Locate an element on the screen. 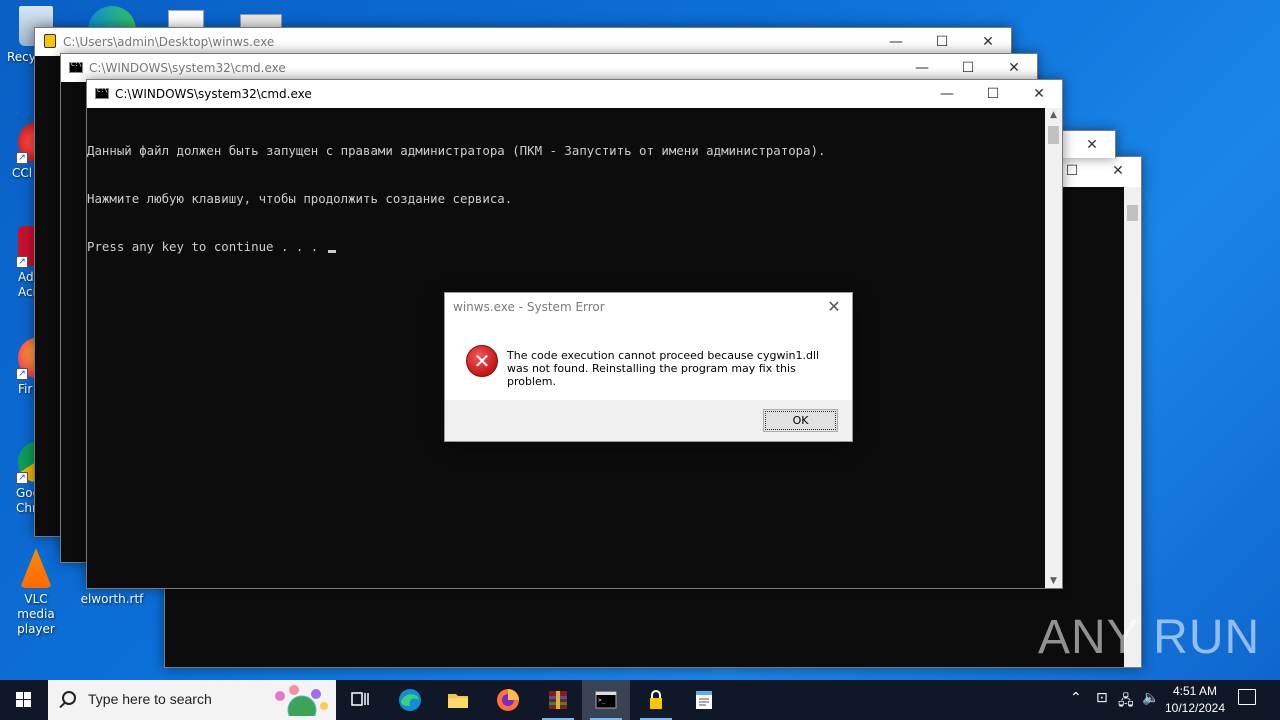 This screenshot has height=720, width=1280. edge-icon is located at coordinates (410, 700).